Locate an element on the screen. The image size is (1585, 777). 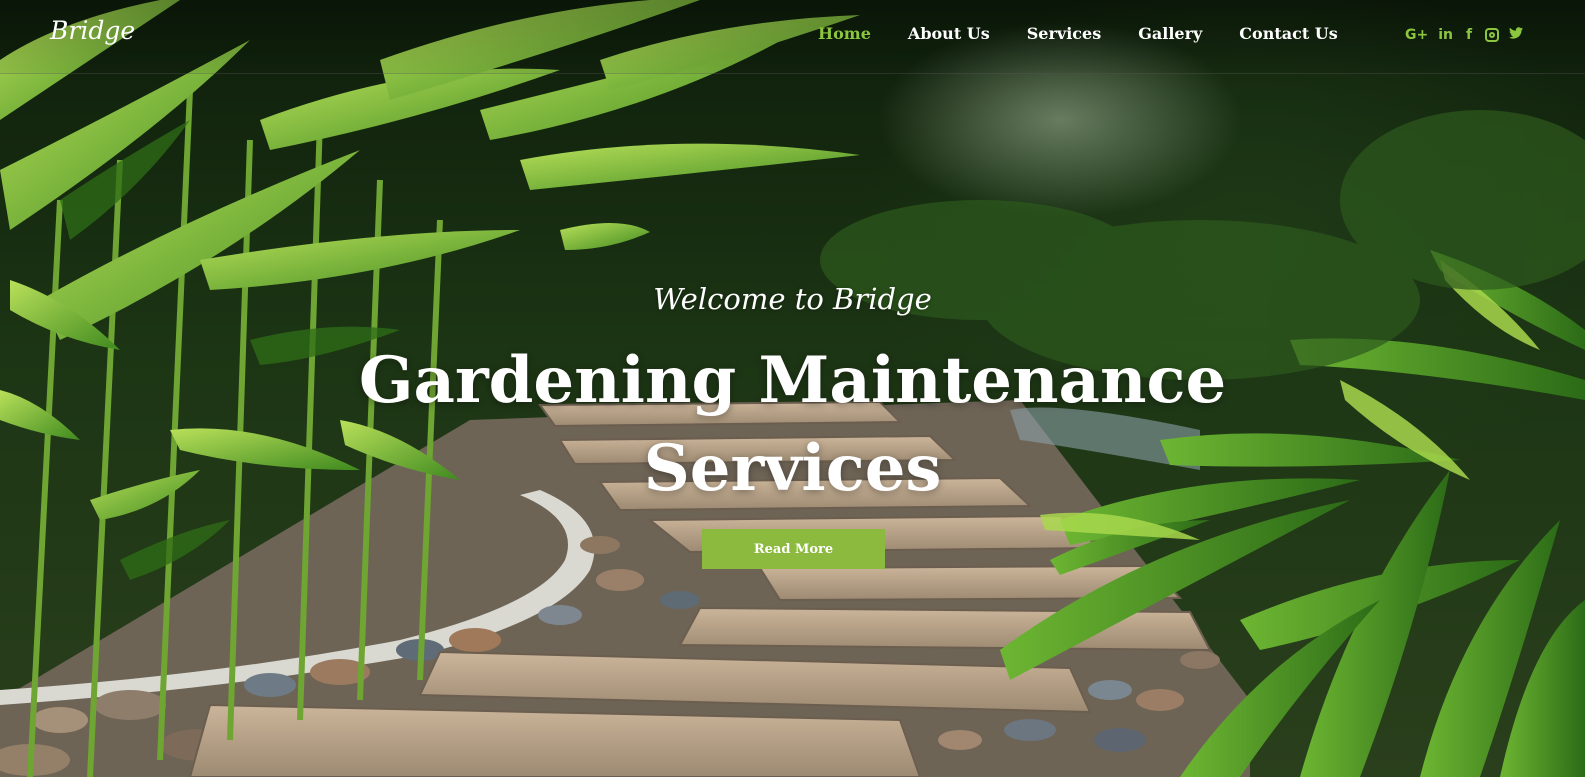
instagram-icon is located at coordinates (1492, 35).